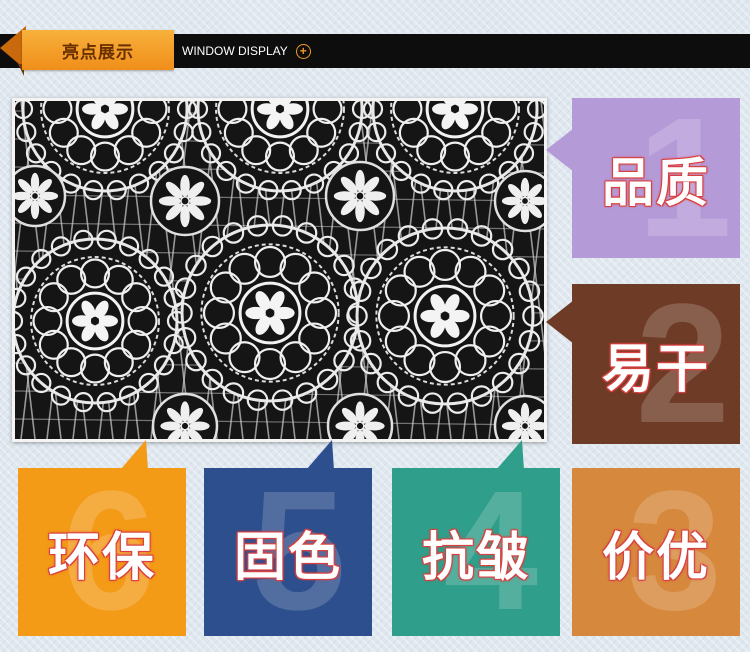  What do you see at coordinates (655, 183) in the screenshot?
I see `feature-label: 品质` at bounding box center [655, 183].